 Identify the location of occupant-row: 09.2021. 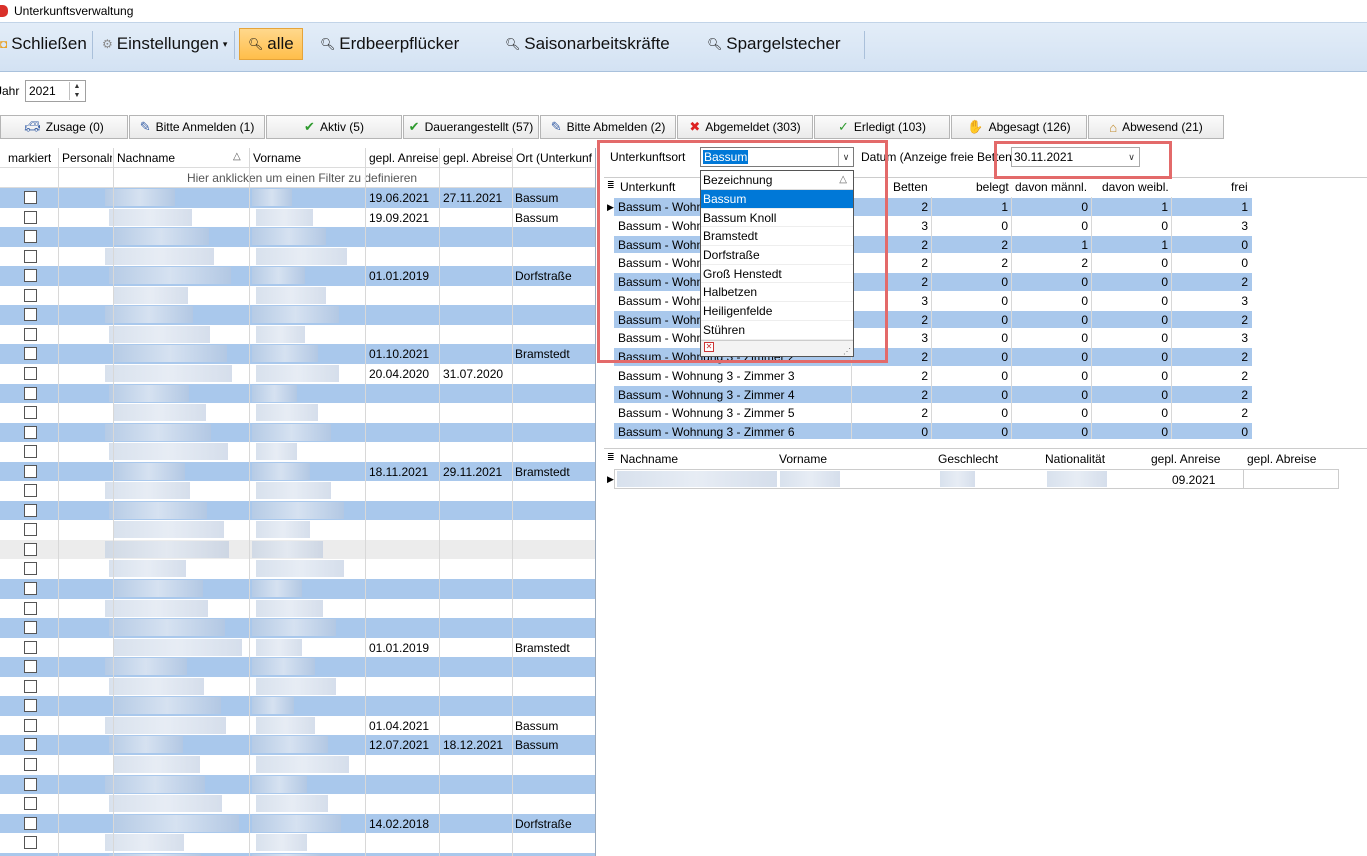
(976, 479).